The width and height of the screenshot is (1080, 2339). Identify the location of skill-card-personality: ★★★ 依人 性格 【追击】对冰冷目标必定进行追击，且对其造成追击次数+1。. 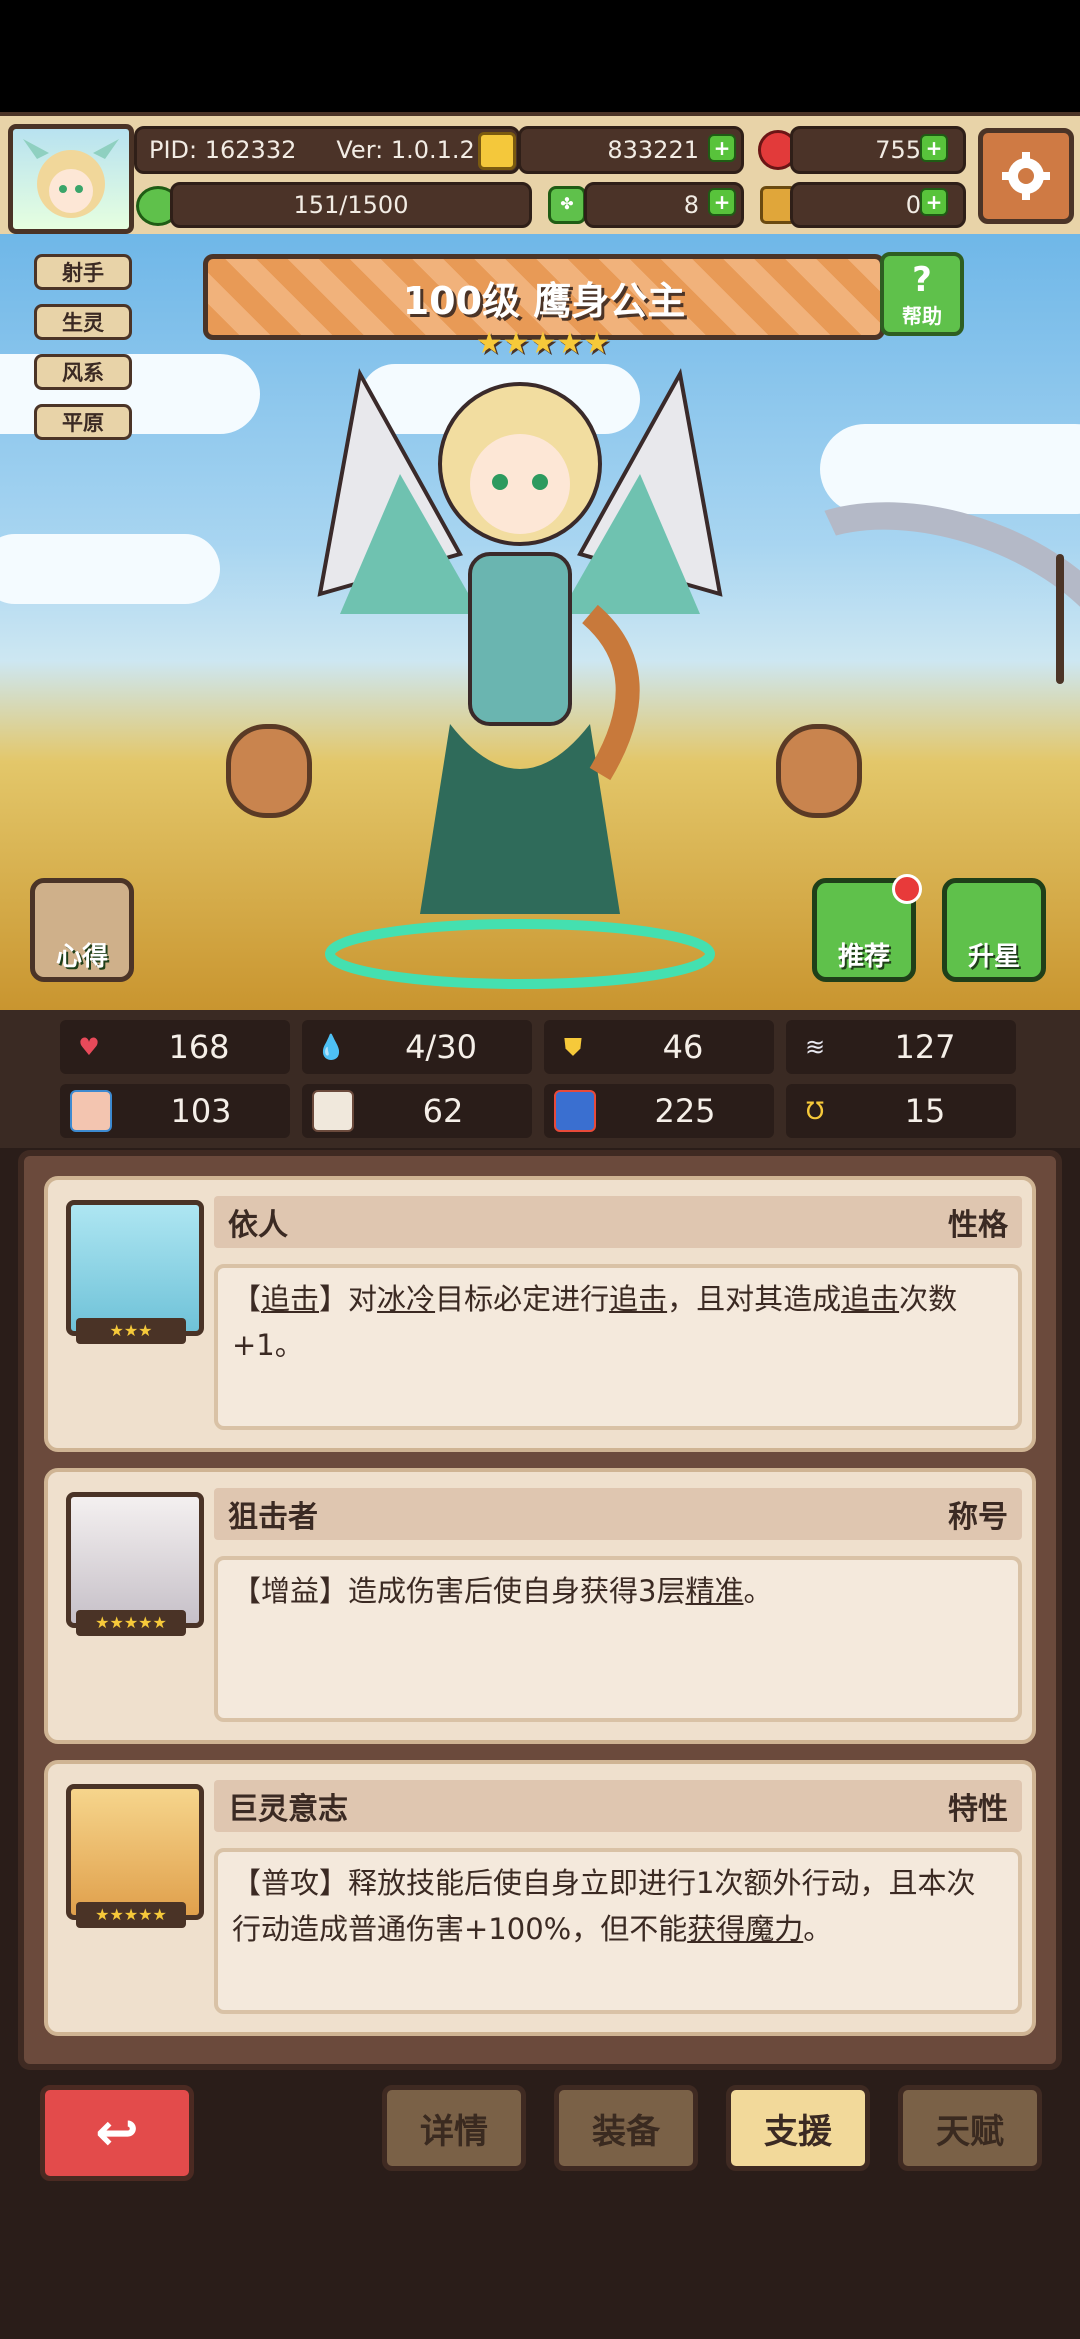
(540, 1314).